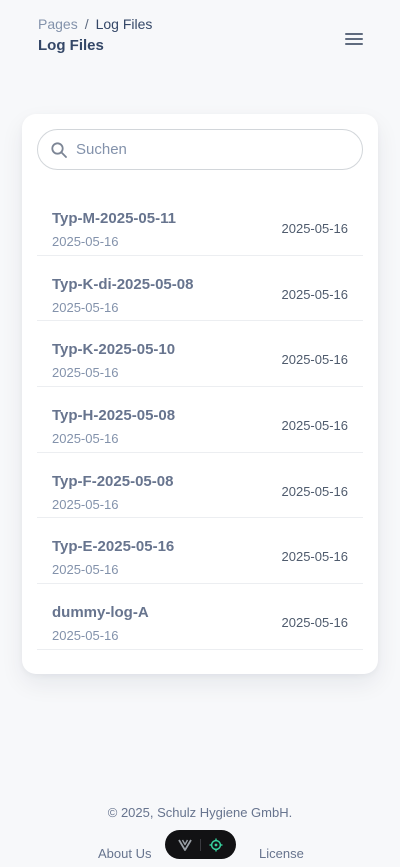 The width and height of the screenshot is (400, 867). Describe the element at coordinates (200, 486) in the screenshot. I see `log-file-row: Typ-F-2025-05-08 2025-05-16 2025-05-16` at that location.